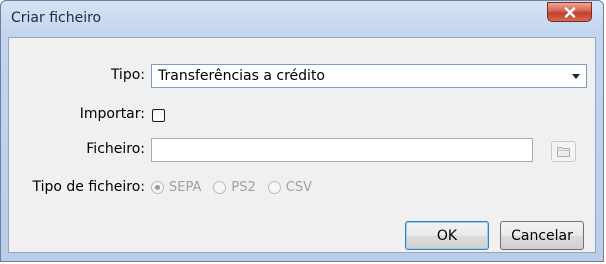  Describe the element at coordinates (302, 19) in the screenshot. I see `title-bar: Criar ficheiro` at that location.